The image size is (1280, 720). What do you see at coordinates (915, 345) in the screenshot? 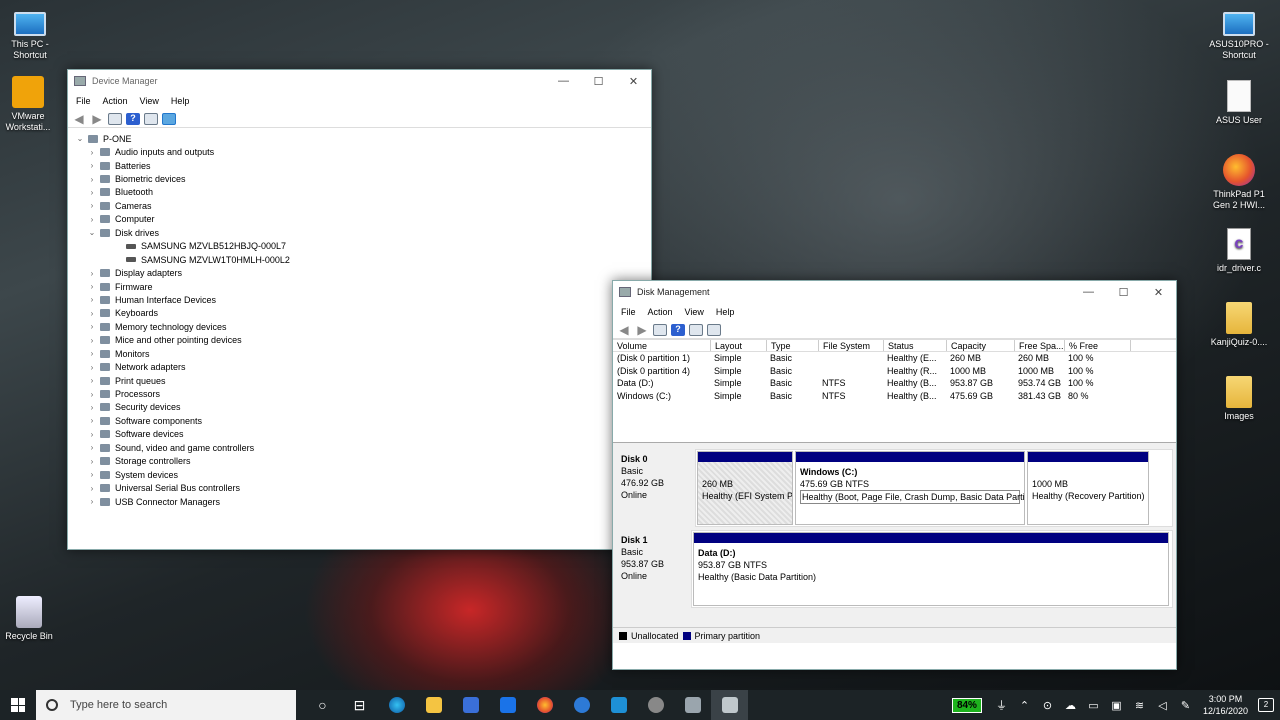
I see `column-header: Status` at bounding box center [915, 345].